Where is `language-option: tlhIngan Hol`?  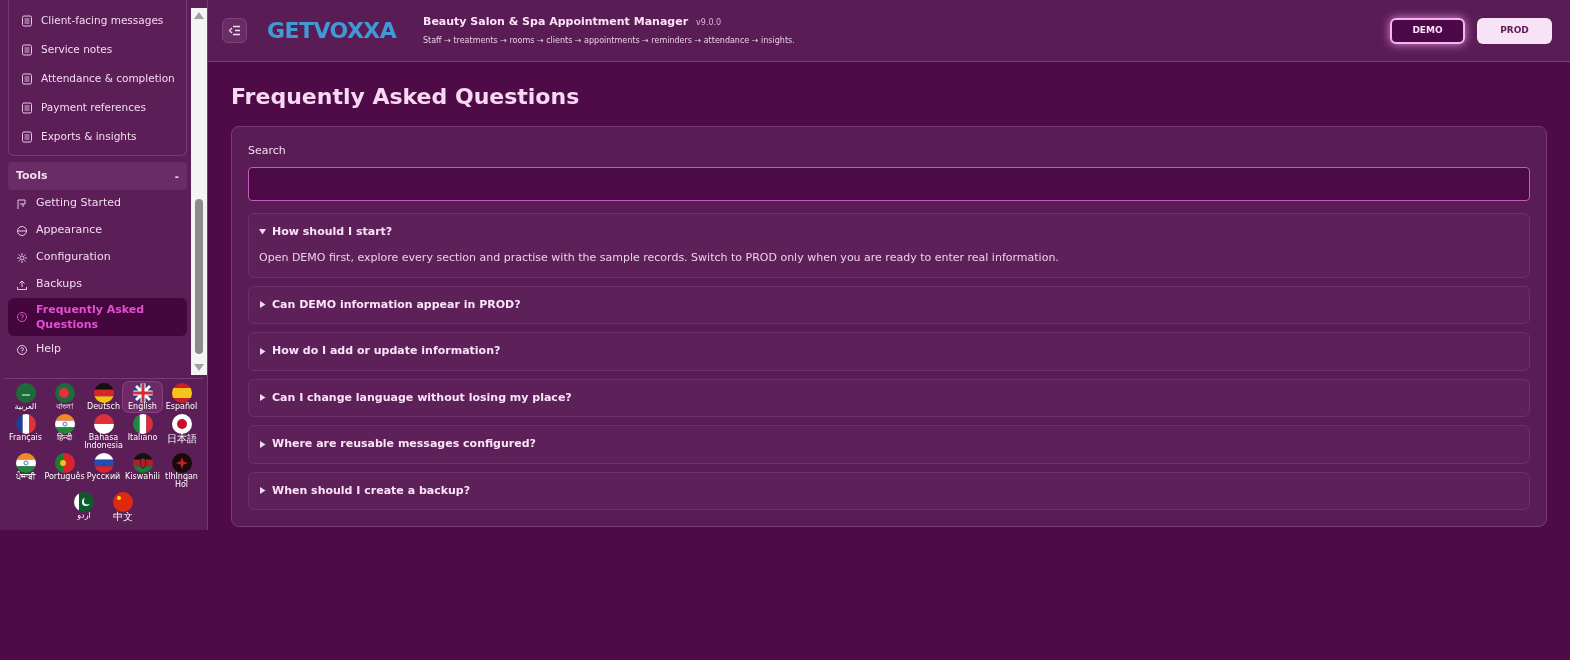 language-option: tlhIngan Hol is located at coordinates (181, 471).